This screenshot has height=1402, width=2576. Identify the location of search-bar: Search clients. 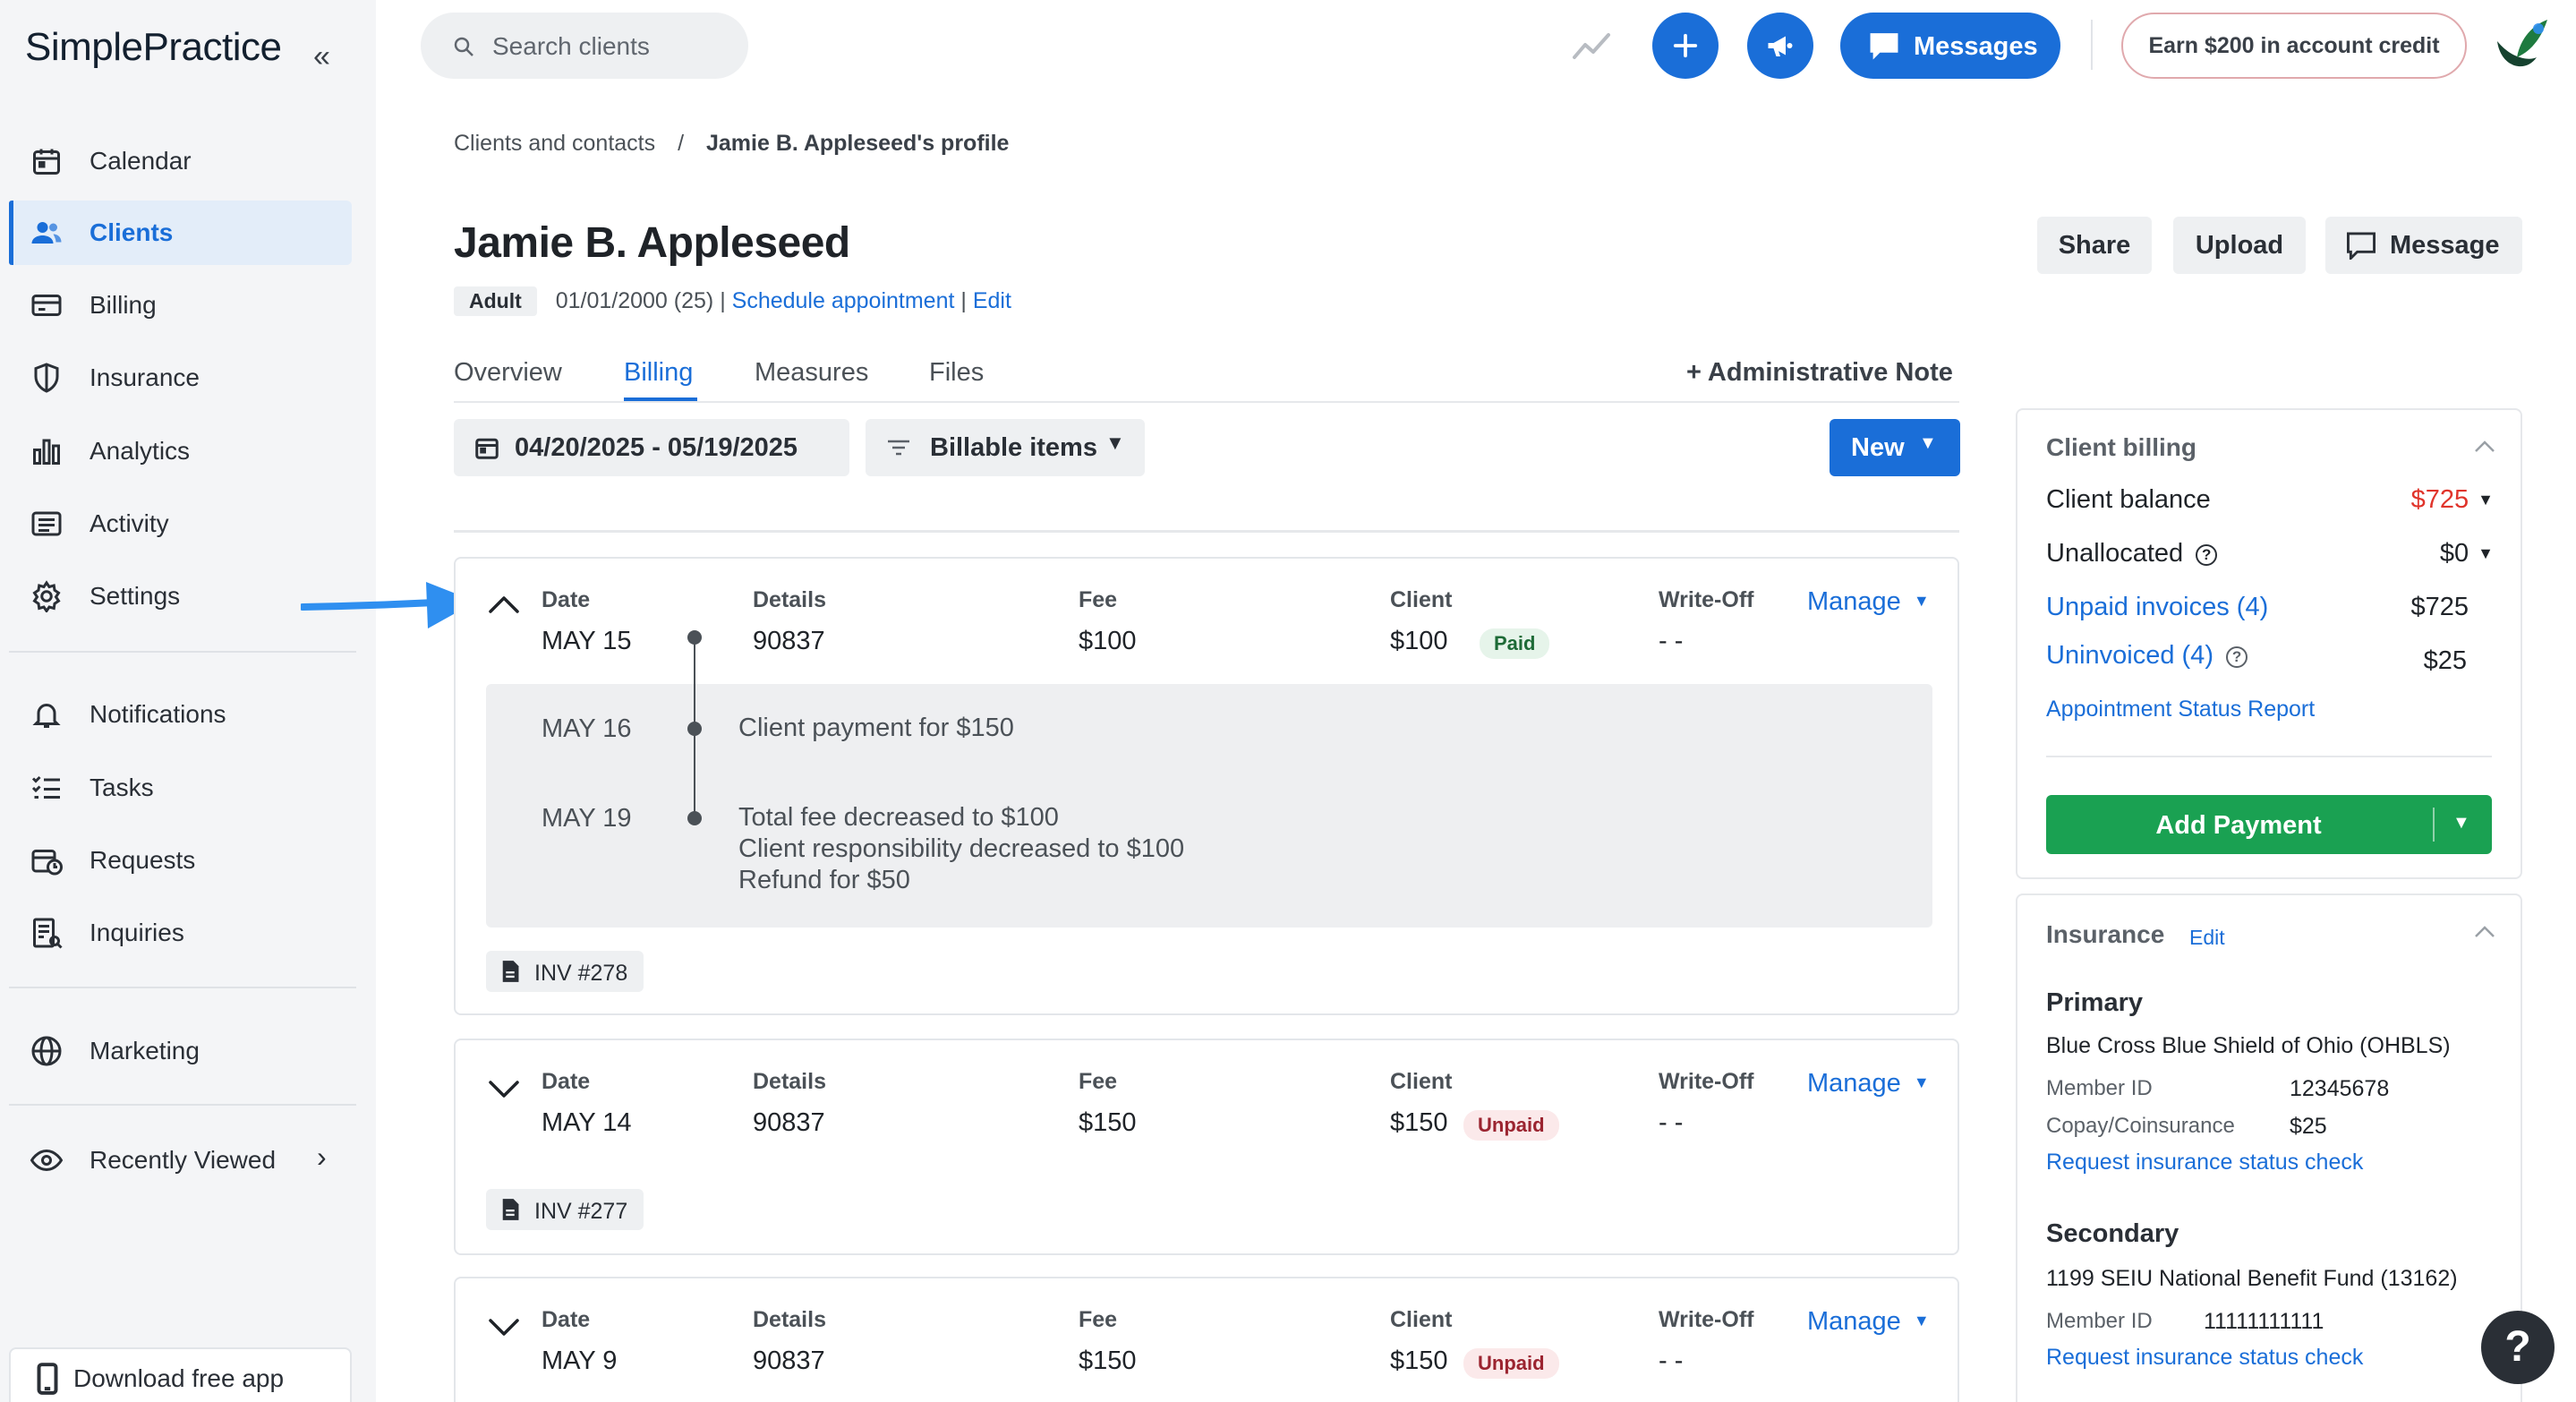
(584, 46).